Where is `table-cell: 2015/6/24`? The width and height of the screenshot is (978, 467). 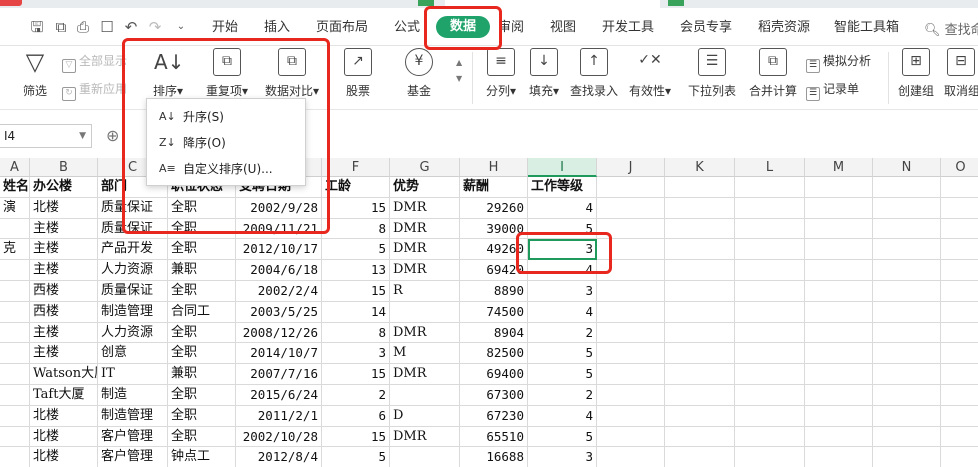 table-cell: 2015/6/24 is located at coordinates (279, 395).